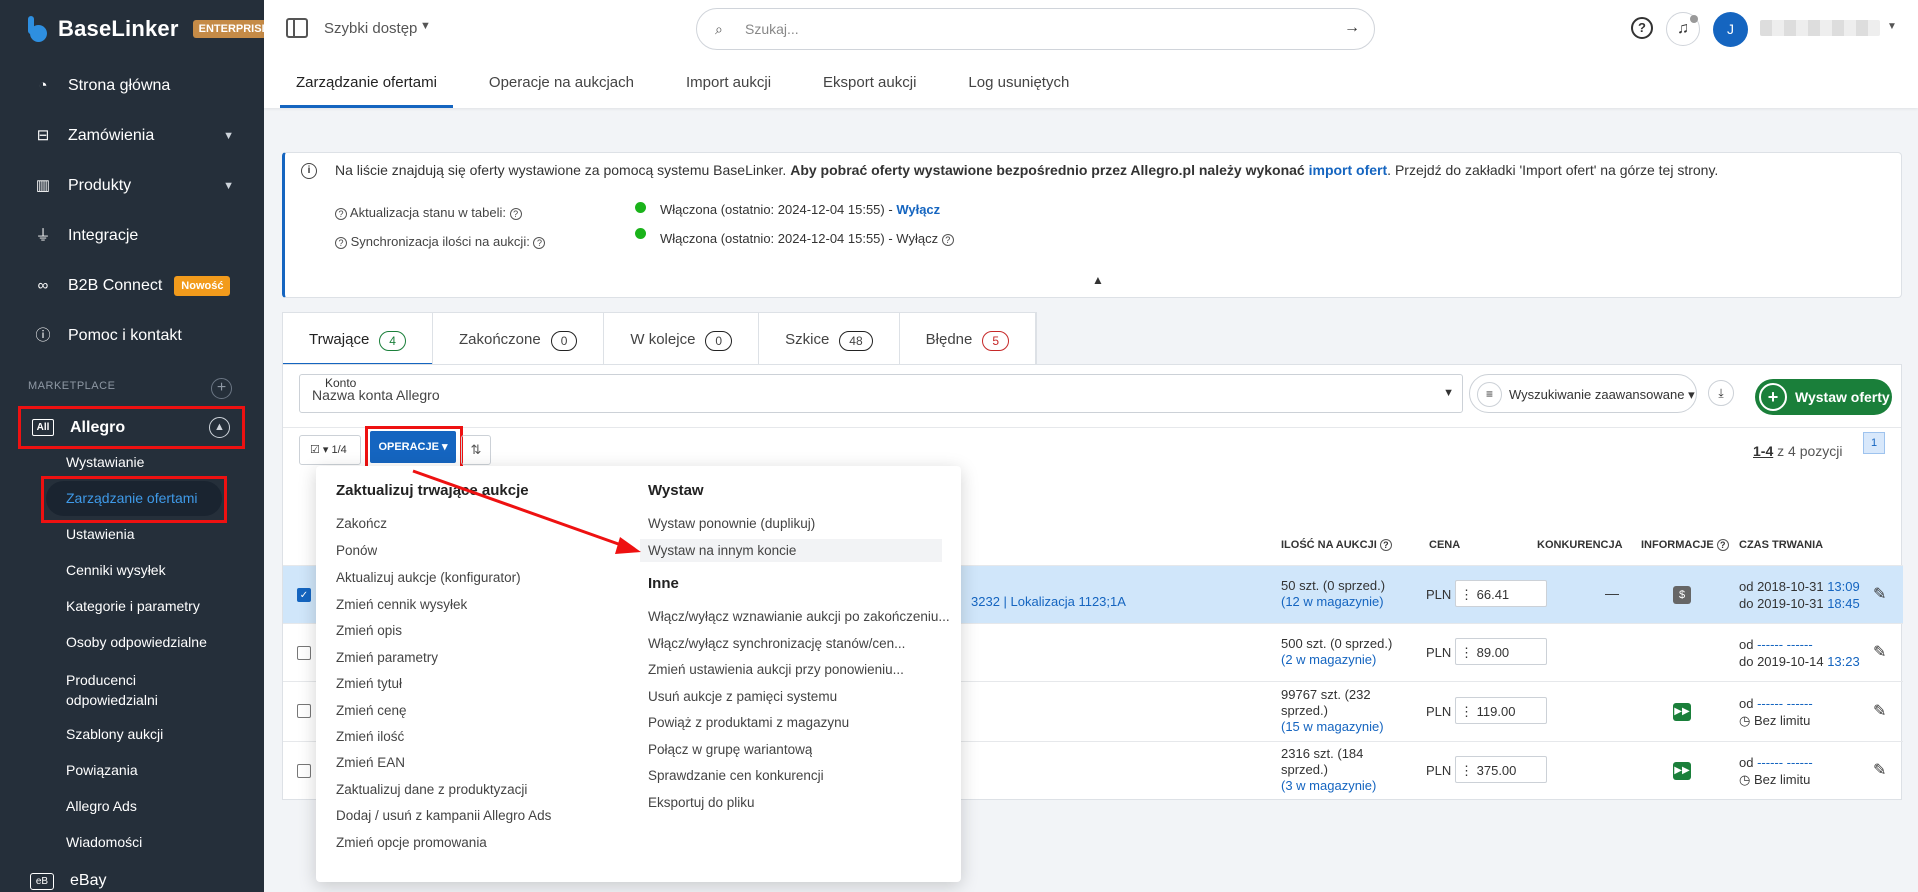 Image resolution: width=1918 pixels, height=892 pixels. I want to click on tab-queue: W kolejce 0, so click(682, 339).